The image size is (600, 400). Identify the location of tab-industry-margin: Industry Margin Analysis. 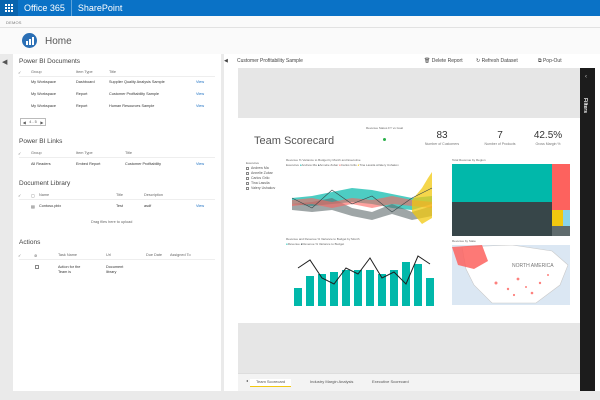
(331, 381).